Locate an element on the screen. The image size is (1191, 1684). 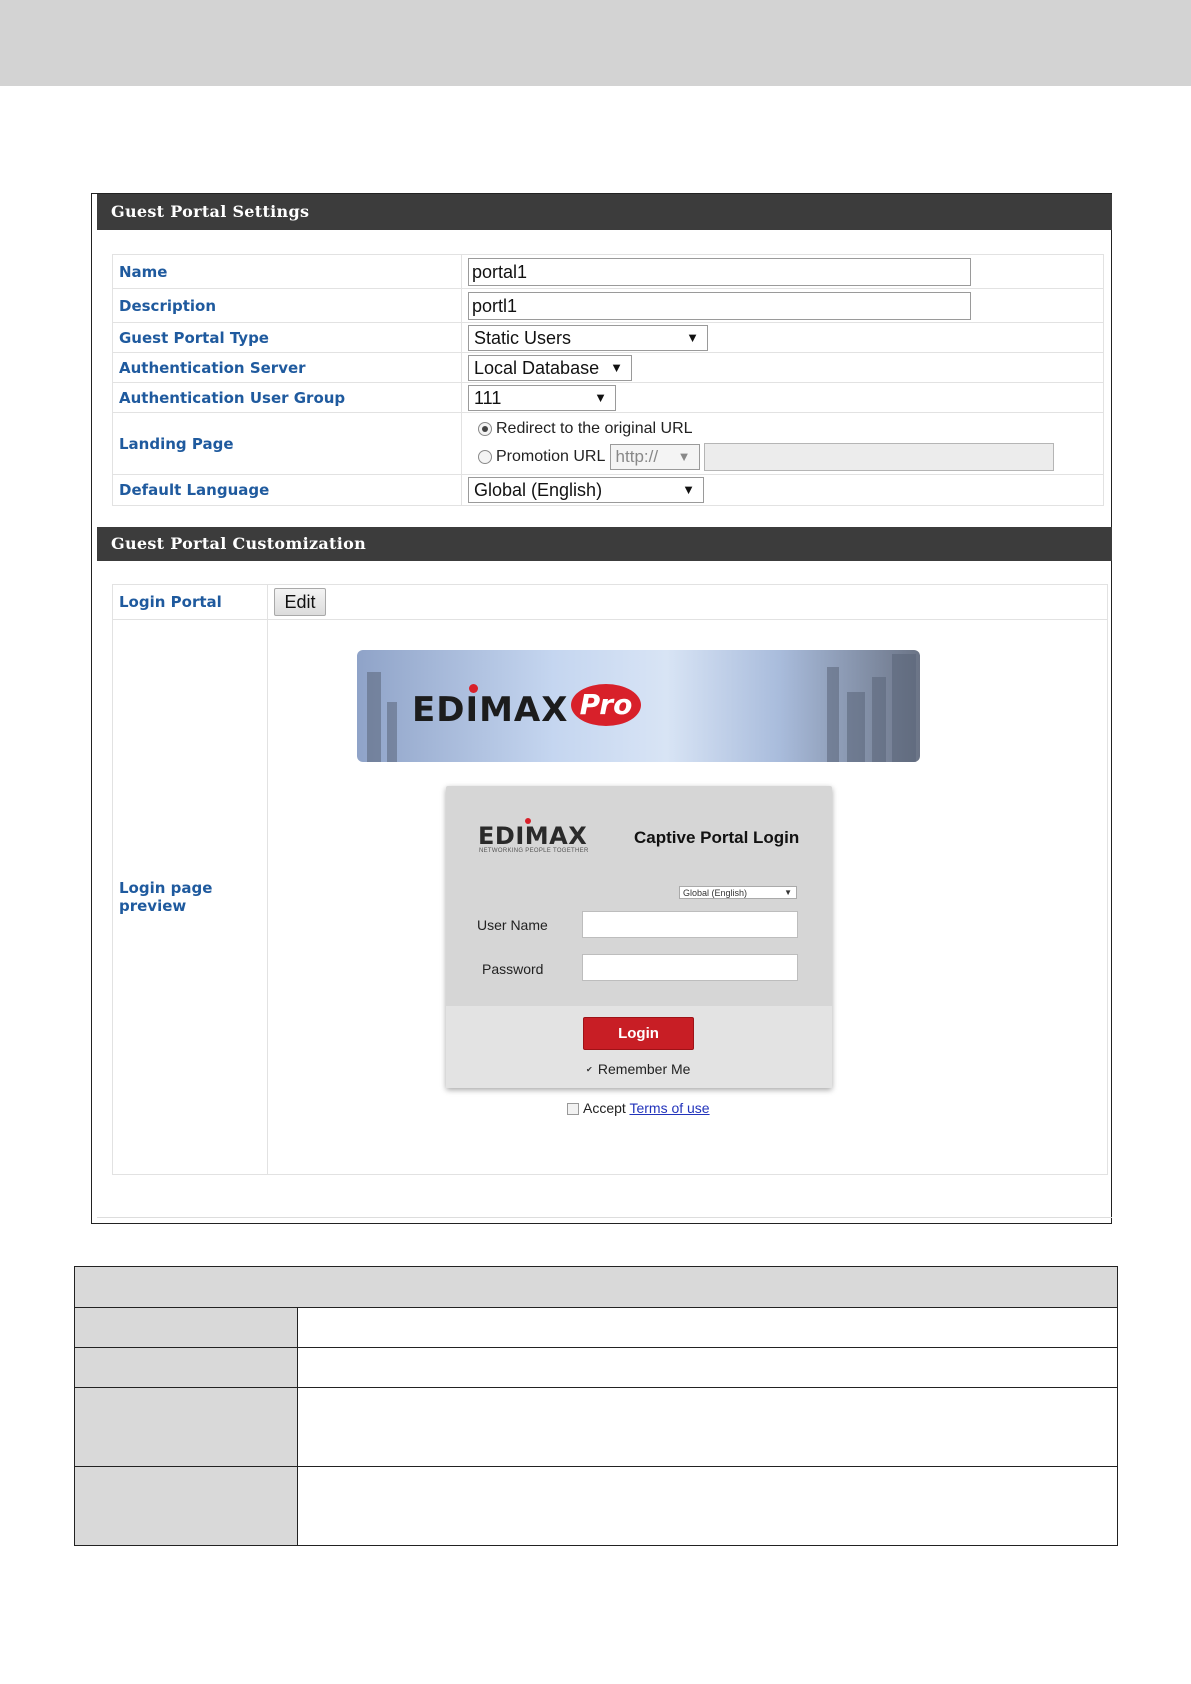
page-header-band is located at coordinates (595, 43).